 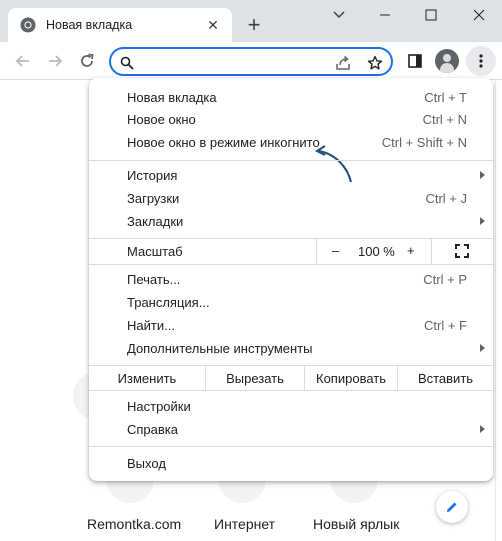 I want to click on menu-item-history: История, so click(x=291, y=175).